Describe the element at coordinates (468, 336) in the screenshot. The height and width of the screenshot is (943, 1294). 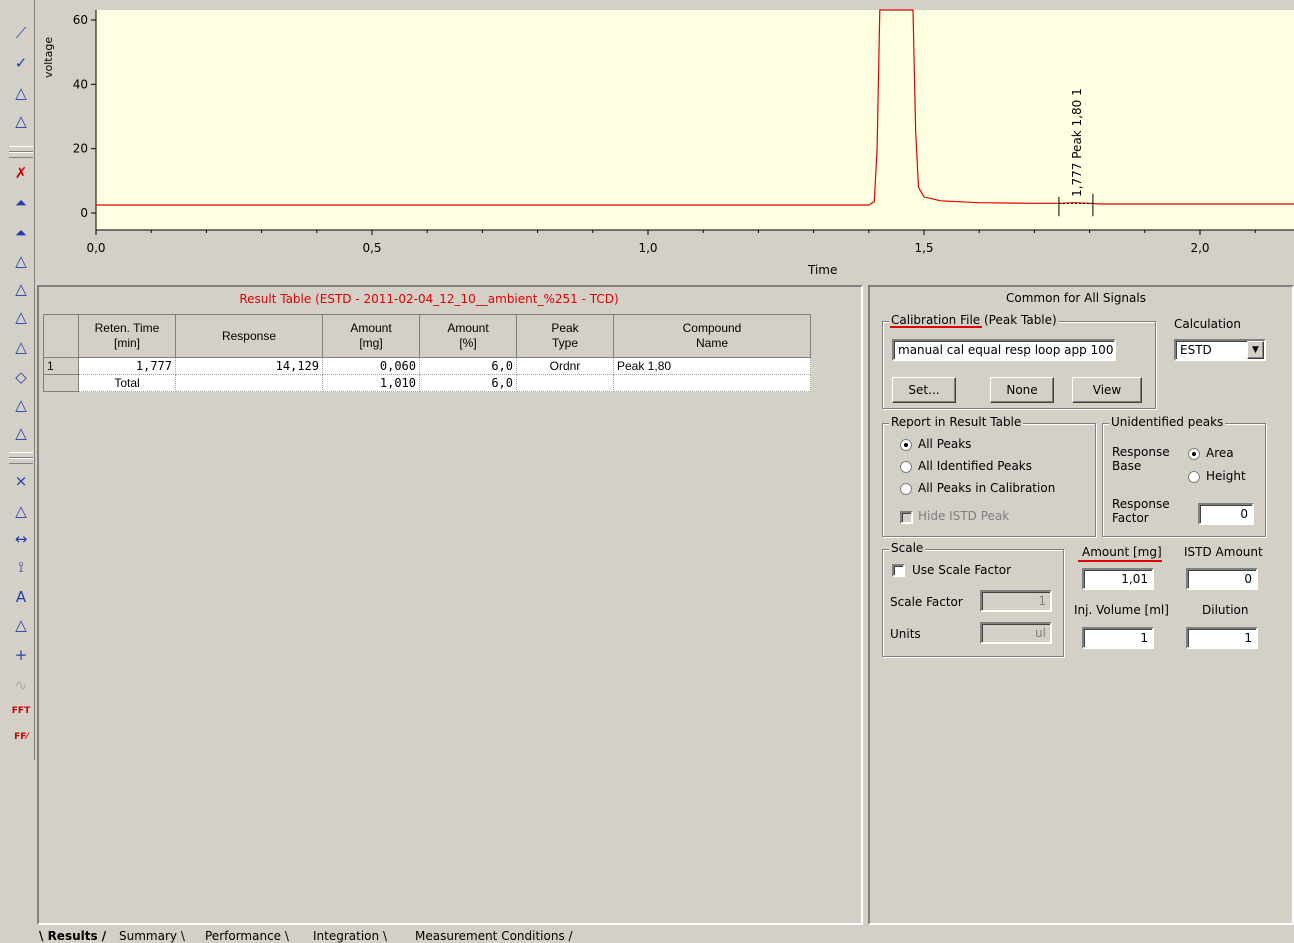
I see `col-header-amount-pct: Amount [%]` at that location.